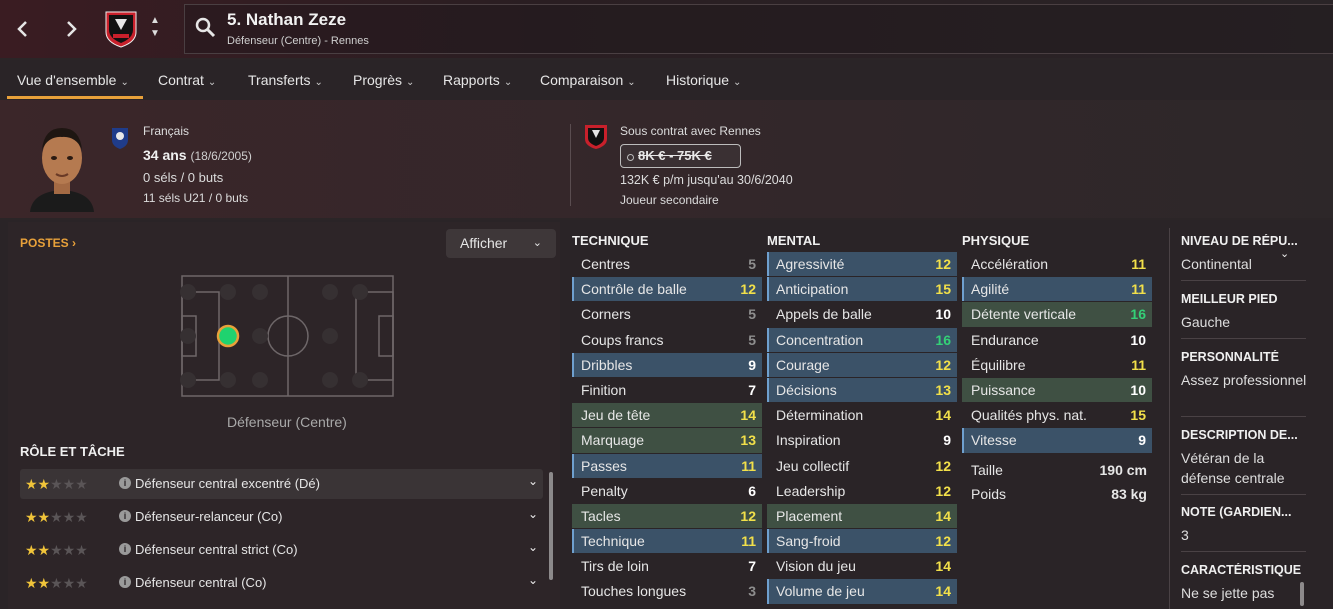 The image size is (1333, 609). Describe the element at coordinates (155, 20) in the screenshot. I see `chevron-up-icon: ▲` at that location.